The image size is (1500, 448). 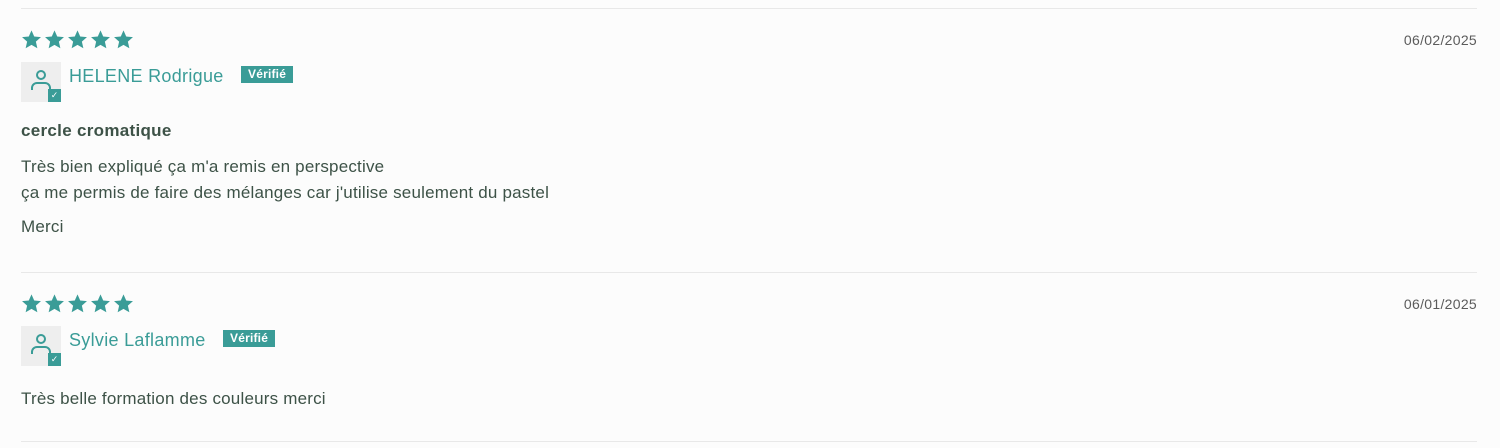 What do you see at coordinates (1440, 40) in the screenshot?
I see `review-date: 06/02/2025` at bounding box center [1440, 40].